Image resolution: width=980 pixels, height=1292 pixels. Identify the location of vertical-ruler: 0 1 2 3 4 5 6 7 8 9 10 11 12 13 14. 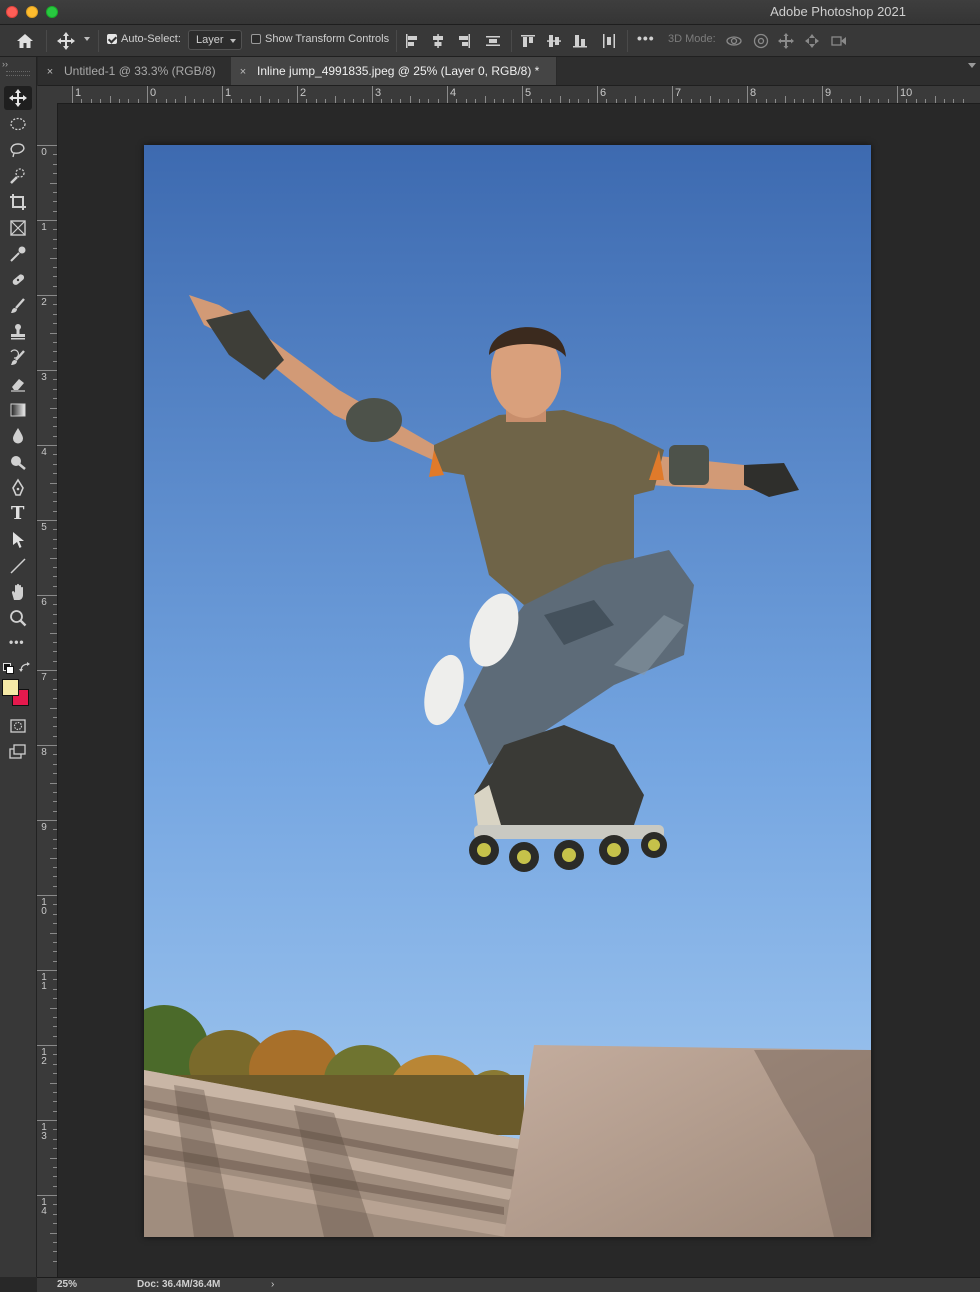
(47, 690).